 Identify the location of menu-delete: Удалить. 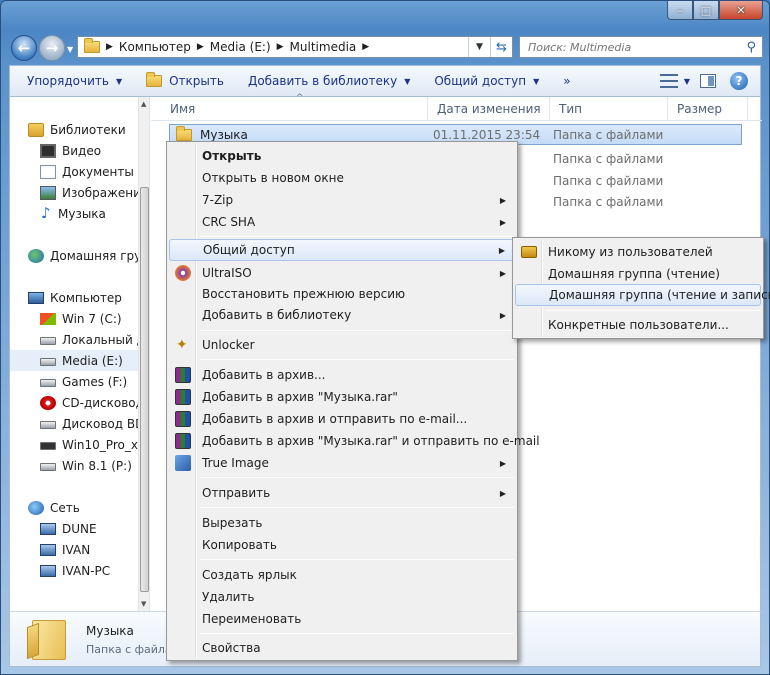
(342, 597).